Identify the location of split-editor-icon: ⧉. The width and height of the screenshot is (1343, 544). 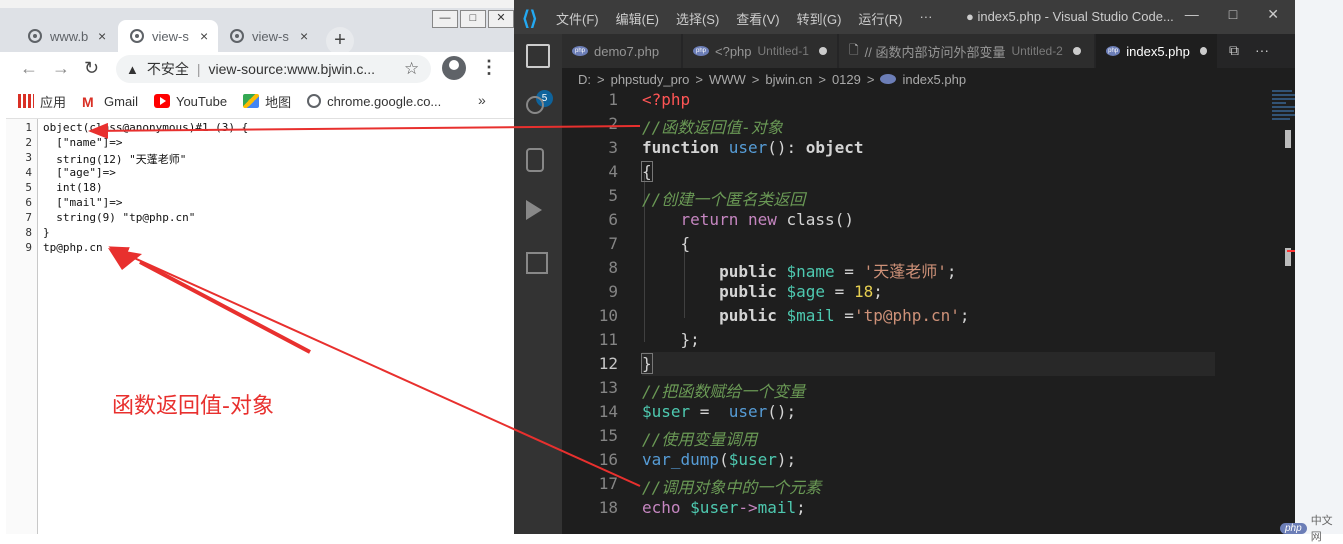
(1234, 50).